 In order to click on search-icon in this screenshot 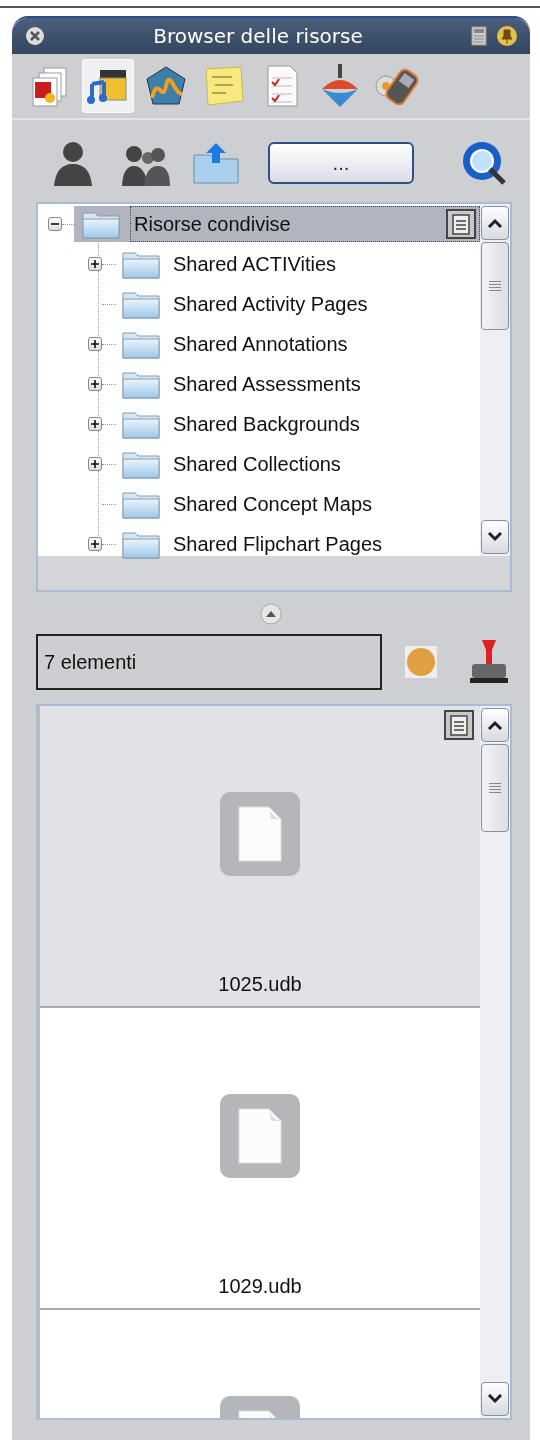, I will do `click(484, 163)`.